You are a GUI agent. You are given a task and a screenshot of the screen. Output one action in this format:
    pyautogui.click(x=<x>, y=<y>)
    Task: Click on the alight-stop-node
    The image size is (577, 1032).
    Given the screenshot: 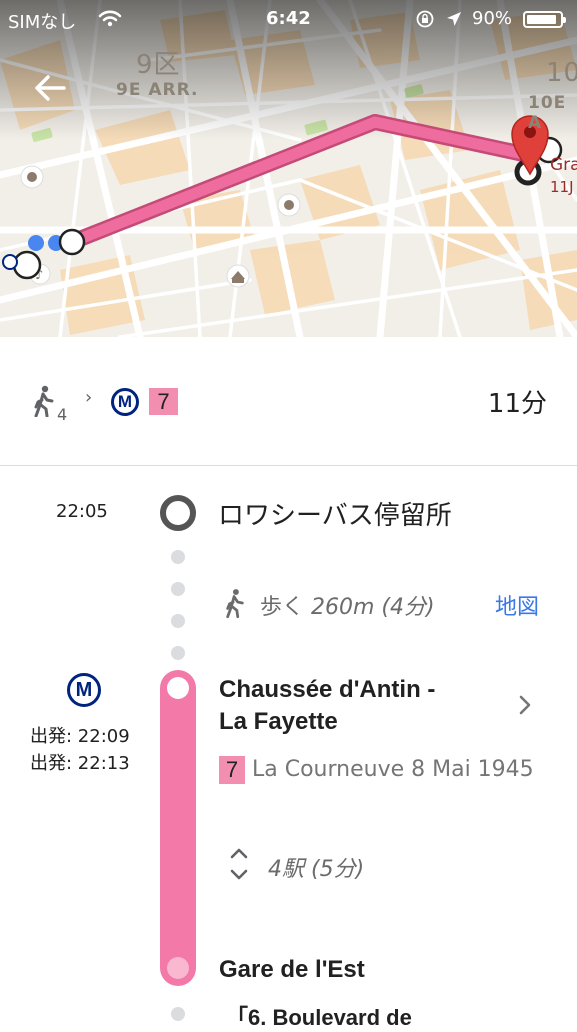 What is the action you would take?
    pyautogui.click(x=178, y=968)
    